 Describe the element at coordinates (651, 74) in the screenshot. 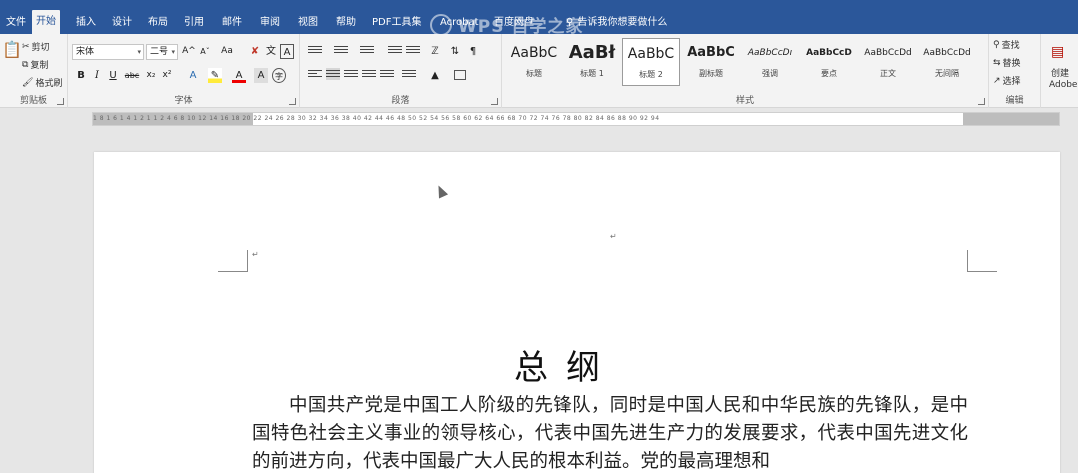

I see `style-name: 标题 2` at that location.